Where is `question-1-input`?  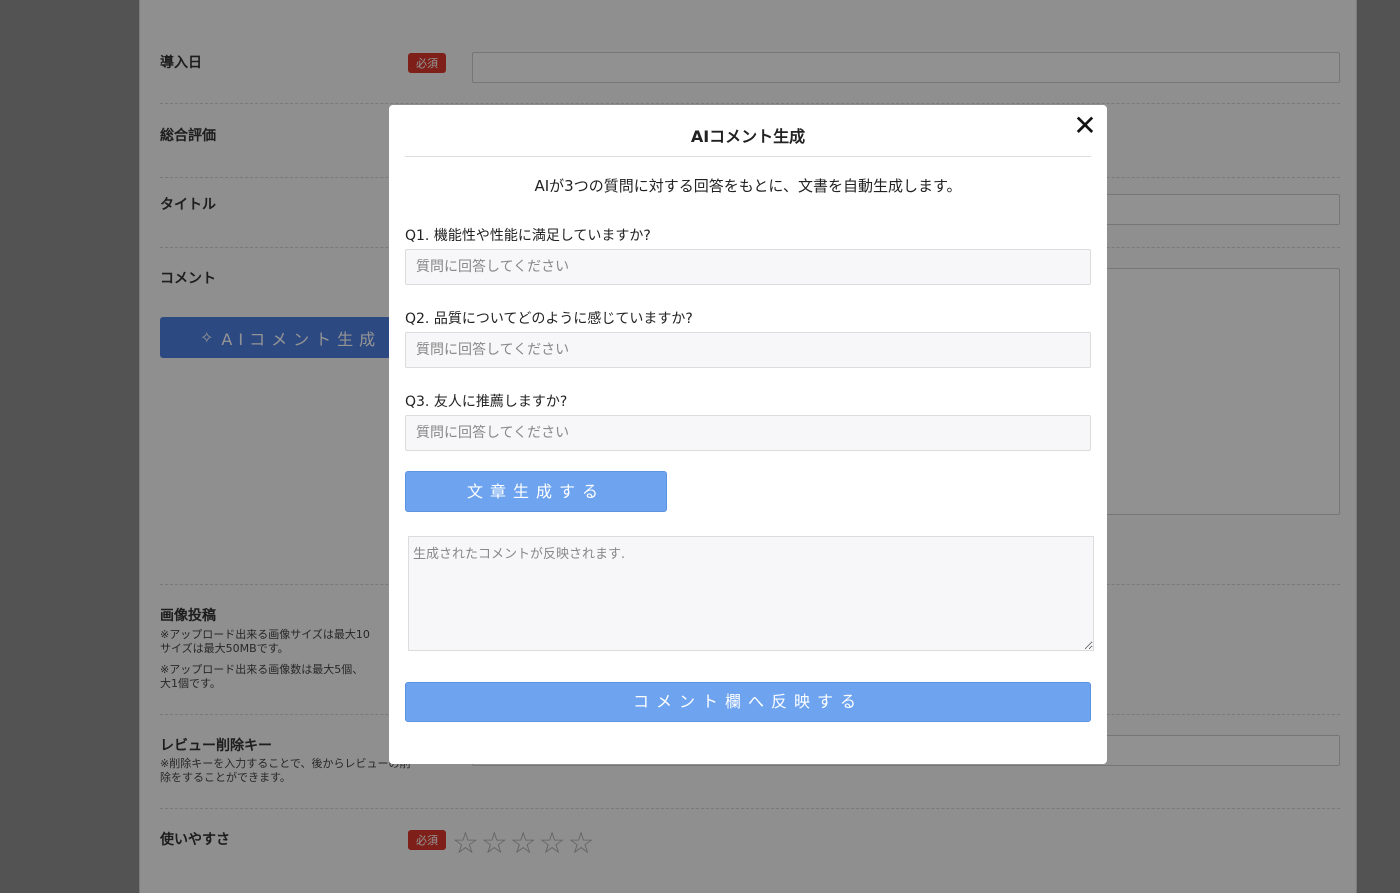
question-1-input is located at coordinates (748, 267).